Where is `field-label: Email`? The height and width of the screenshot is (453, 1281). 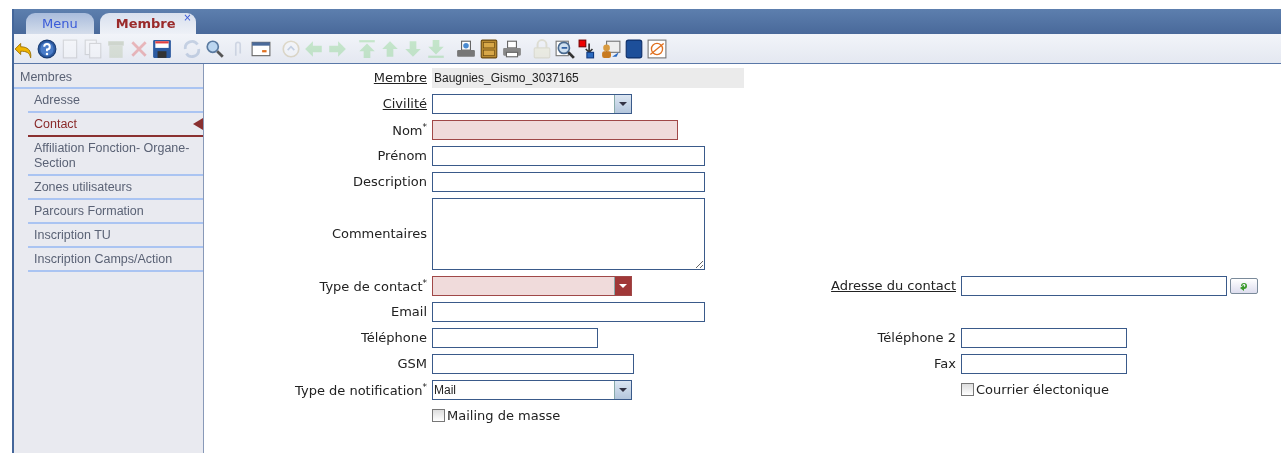
field-label: Email is located at coordinates (408, 311).